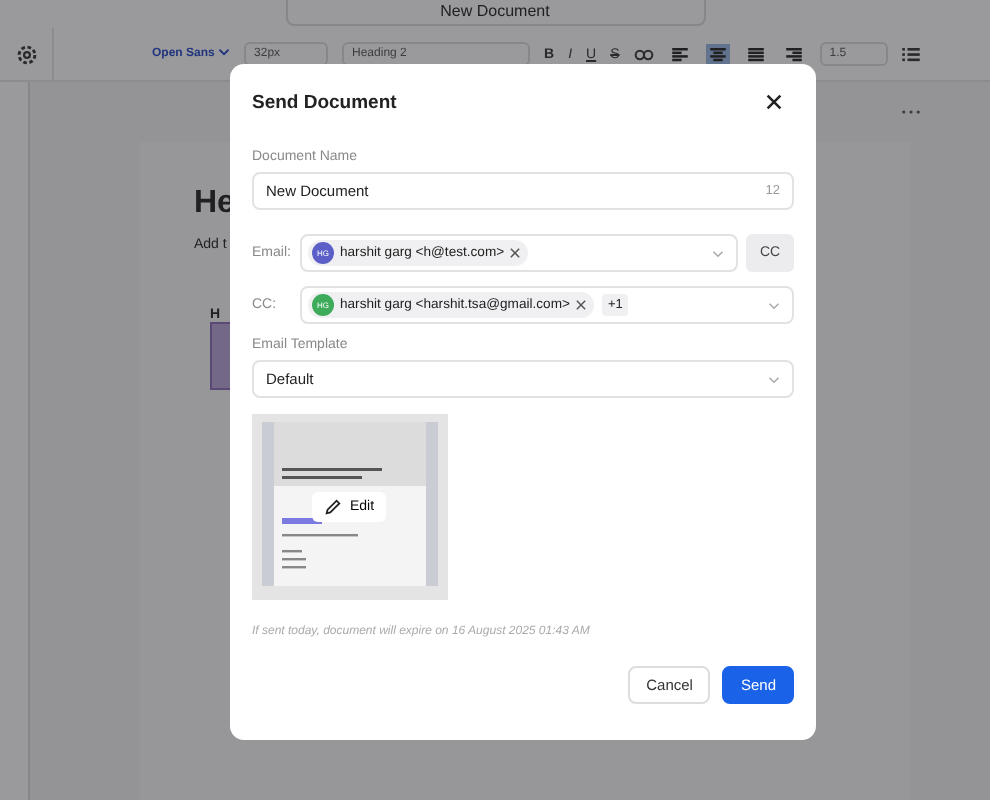  What do you see at coordinates (774, 102) in the screenshot?
I see `close-icon` at bounding box center [774, 102].